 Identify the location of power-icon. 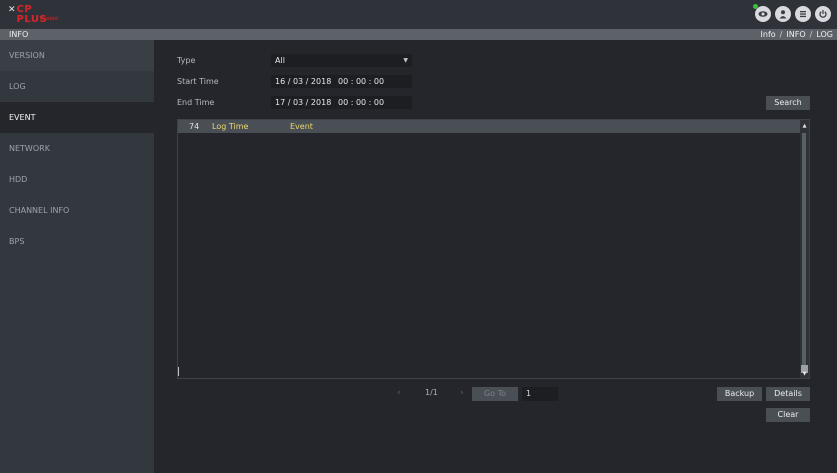
(823, 14).